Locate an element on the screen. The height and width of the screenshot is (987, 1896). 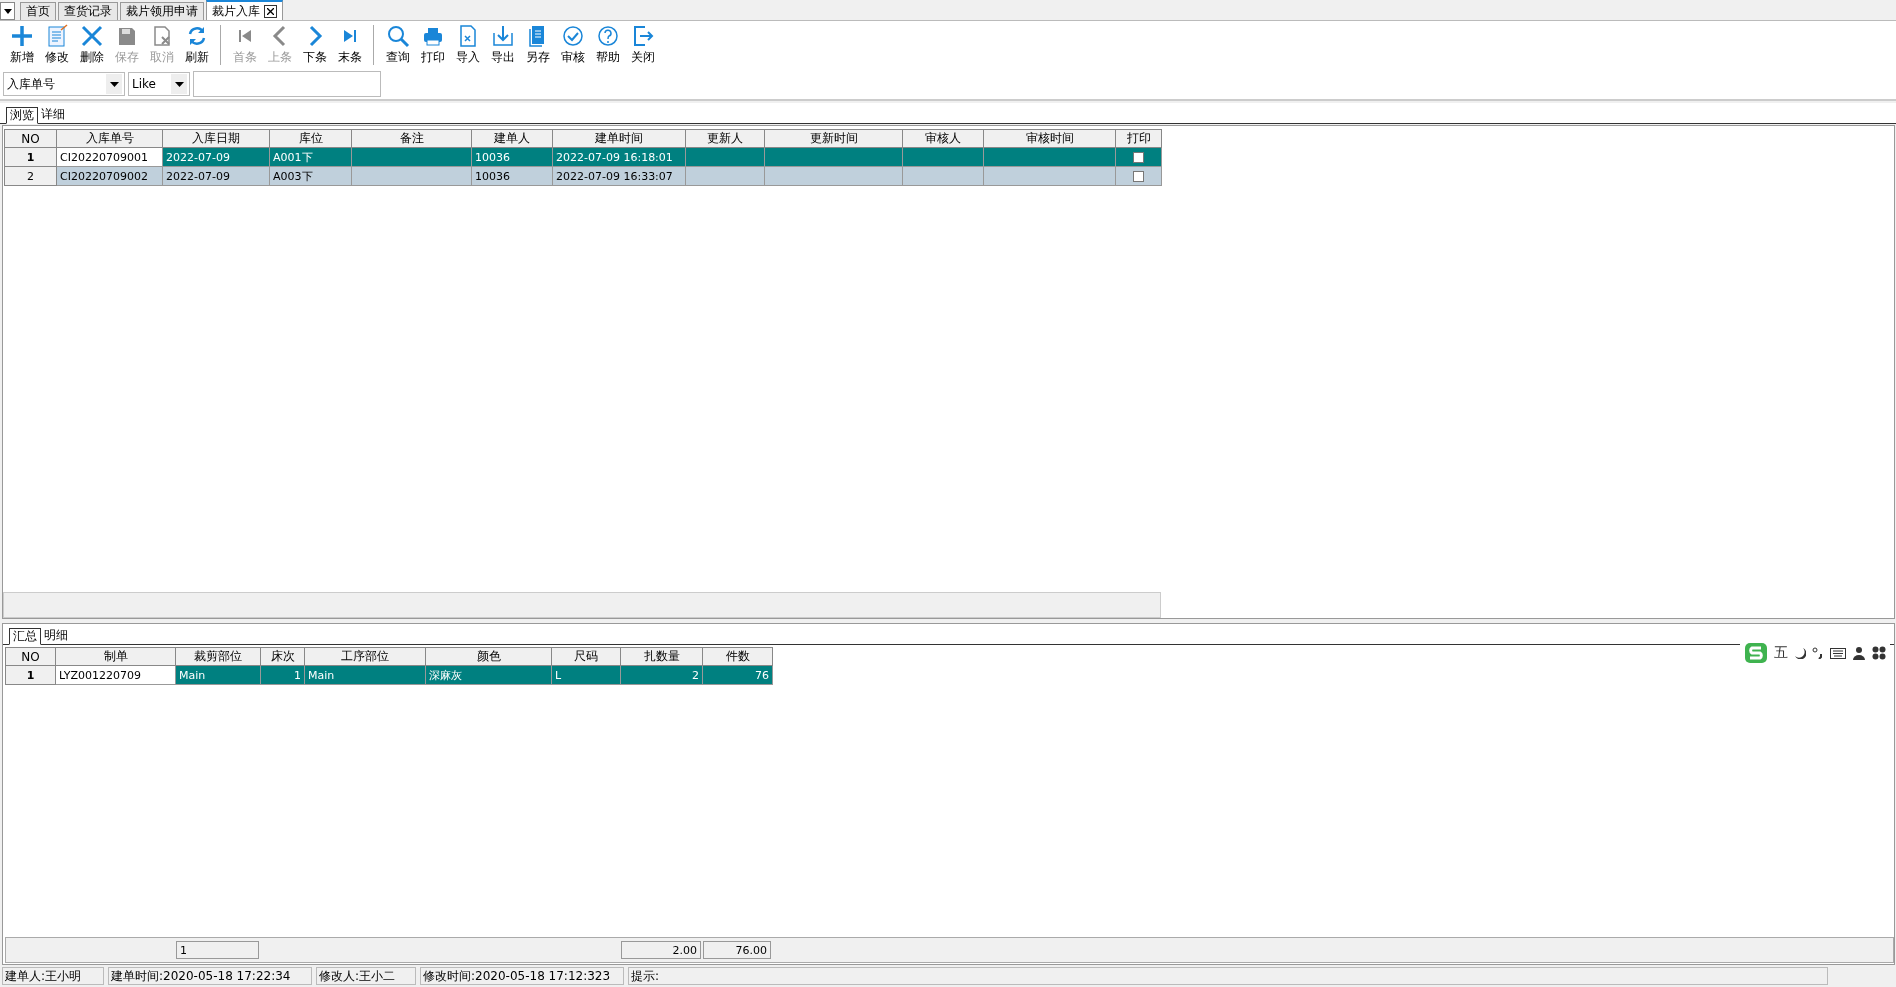
column-header: 更新时间 is located at coordinates (833, 138).